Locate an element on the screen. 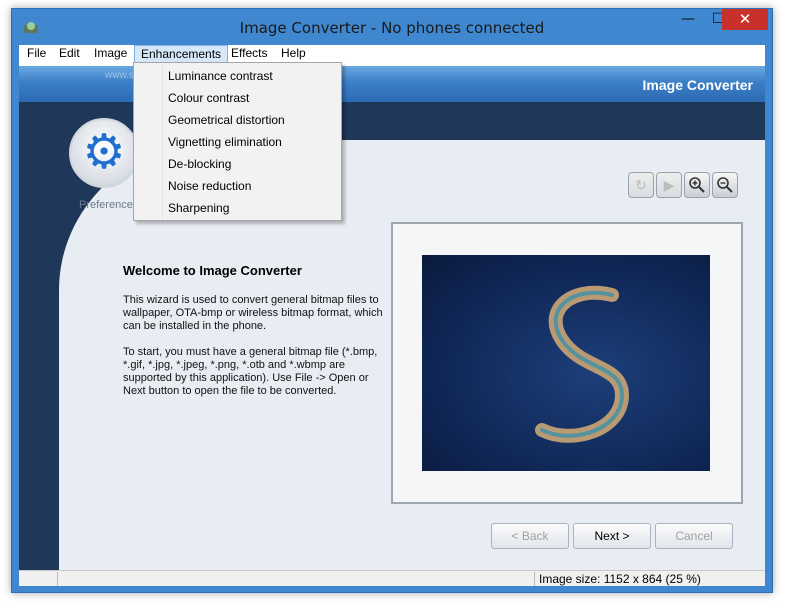  play-icon: ▶ is located at coordinates (669, 185).